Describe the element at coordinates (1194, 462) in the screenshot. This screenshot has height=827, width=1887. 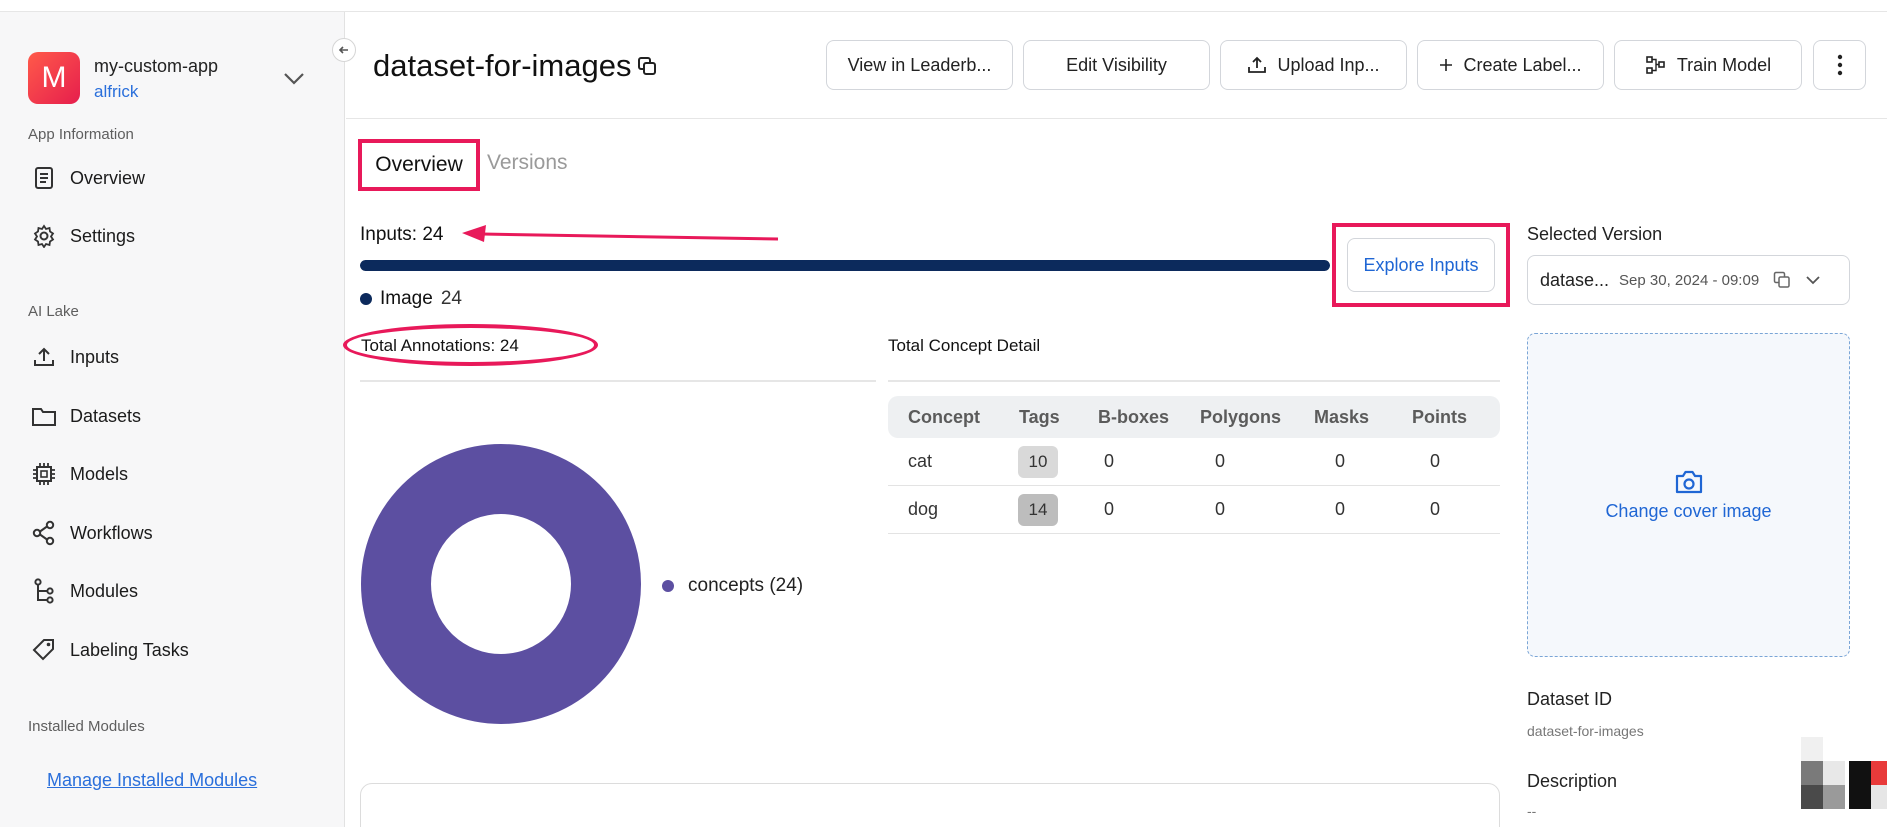
I see `table-row: cat 10 0 0 0 0` at that location.